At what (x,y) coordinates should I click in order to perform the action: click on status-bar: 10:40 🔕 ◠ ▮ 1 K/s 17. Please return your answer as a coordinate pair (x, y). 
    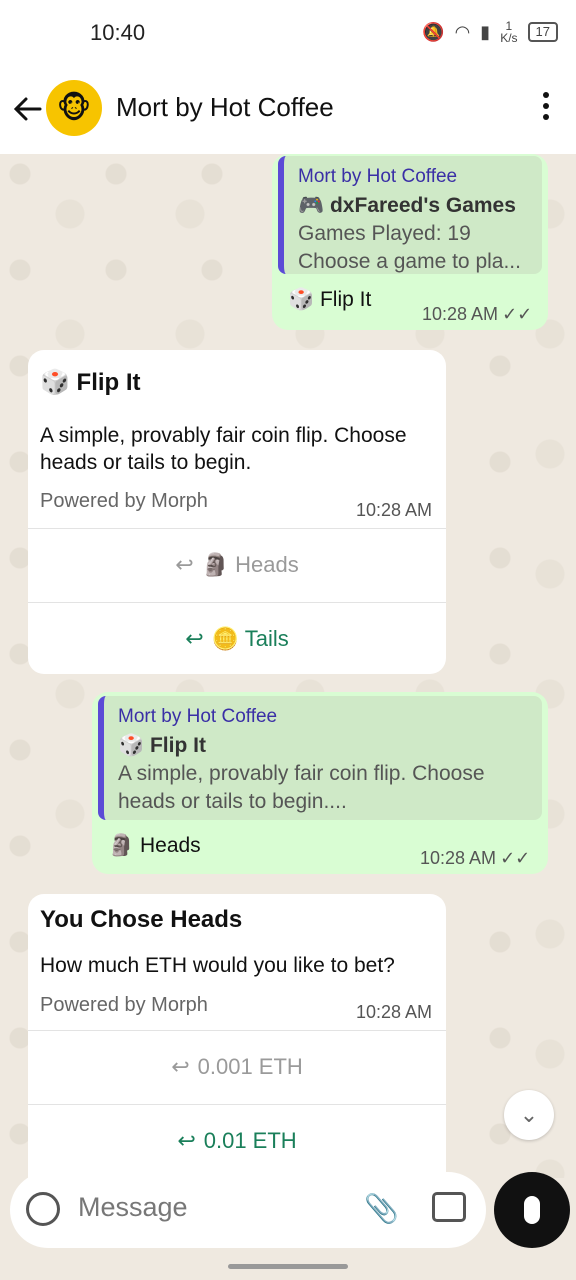
    Looking at the image, I should click on (288, 33).